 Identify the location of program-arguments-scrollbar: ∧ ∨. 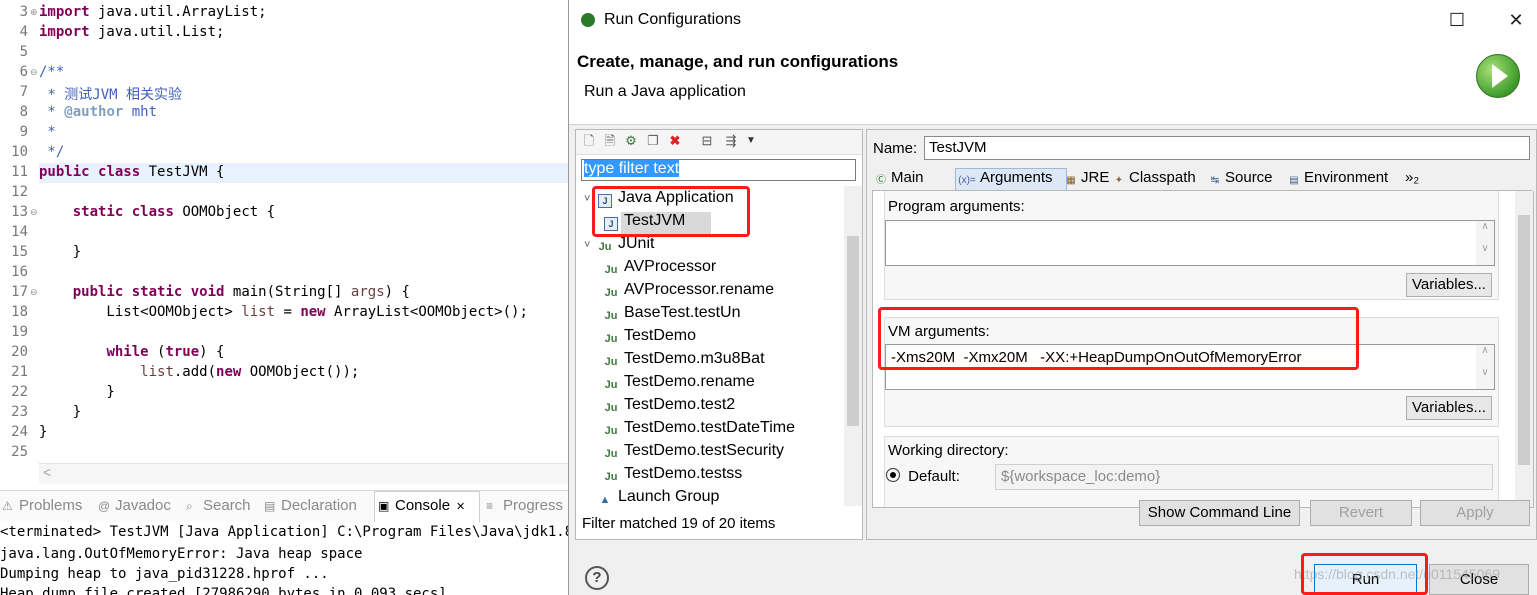
(1485, 243).